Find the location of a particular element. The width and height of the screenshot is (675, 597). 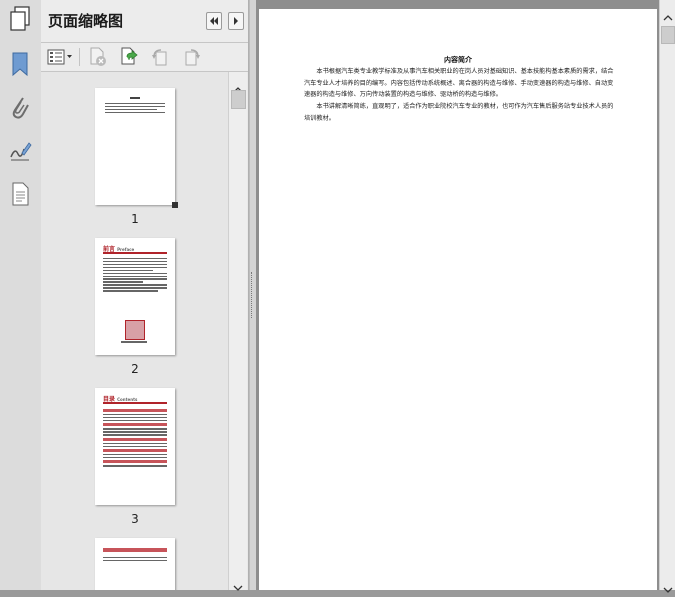

expand-panel-button is located at coordinates (236, 21).